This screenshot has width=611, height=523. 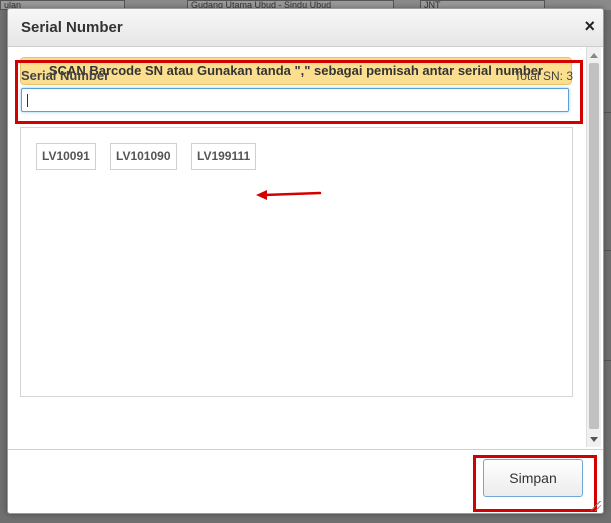 What do you see at coordinates (305, 28) in the screenshot?
I see `modal-header: Serial Number ×` at bounding box center [305, 28].